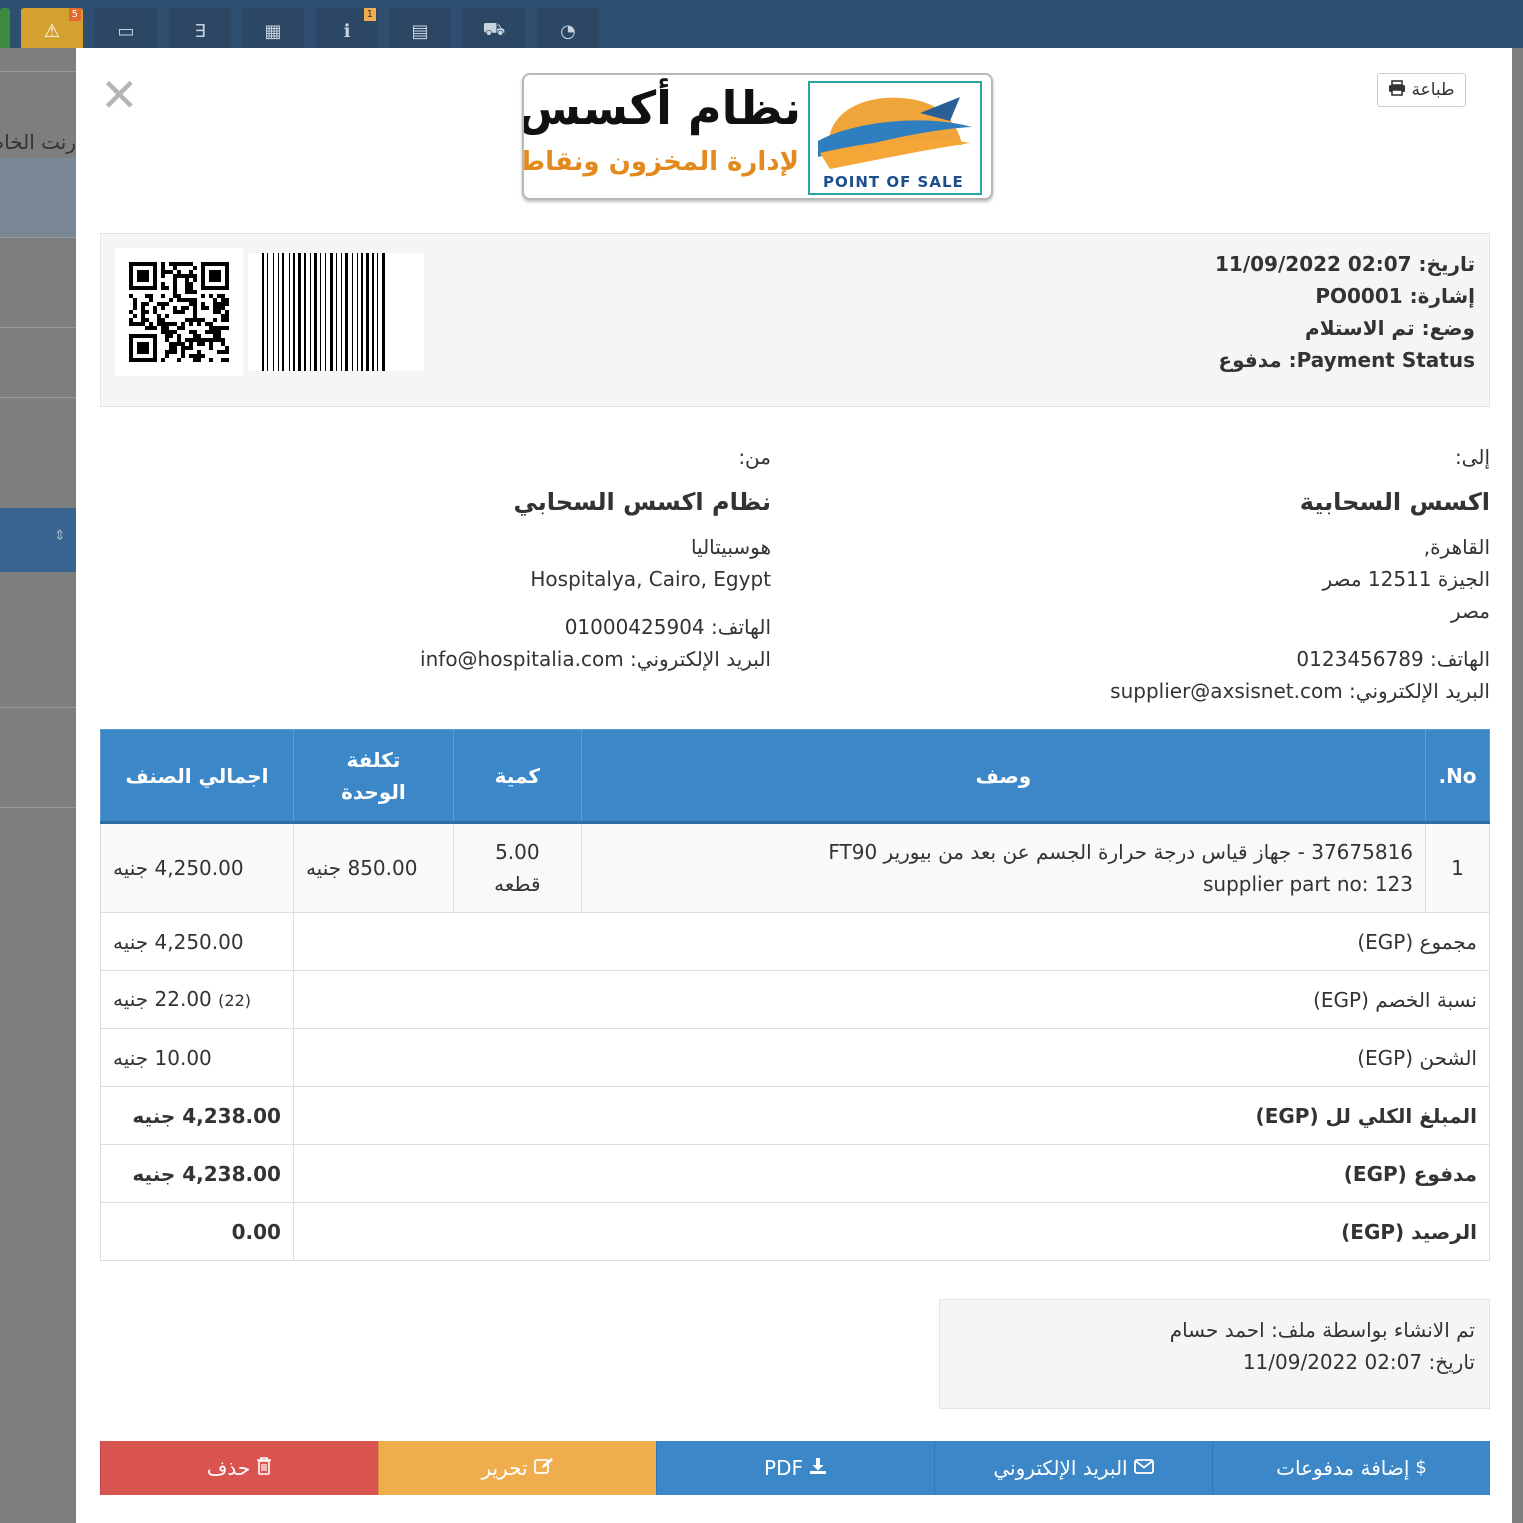 The image size is (1523, 1523). I want to click on print-label: طباعة, so click(1433, 90).